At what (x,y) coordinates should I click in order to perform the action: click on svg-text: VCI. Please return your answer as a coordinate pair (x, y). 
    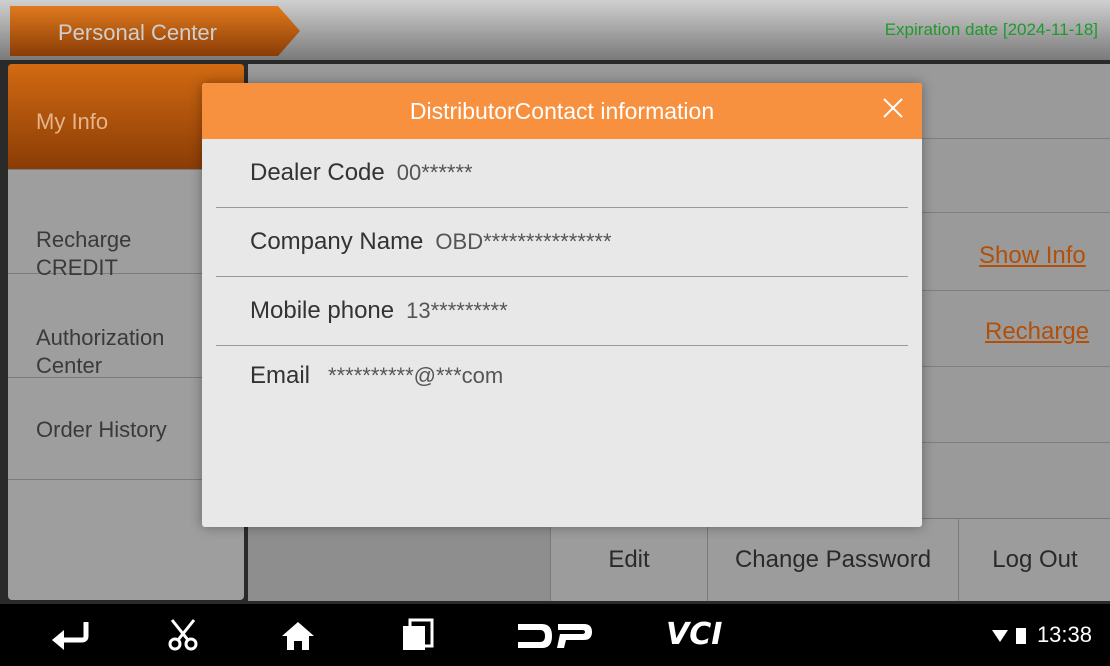
    Looking at the image, I should click on (694, 634).